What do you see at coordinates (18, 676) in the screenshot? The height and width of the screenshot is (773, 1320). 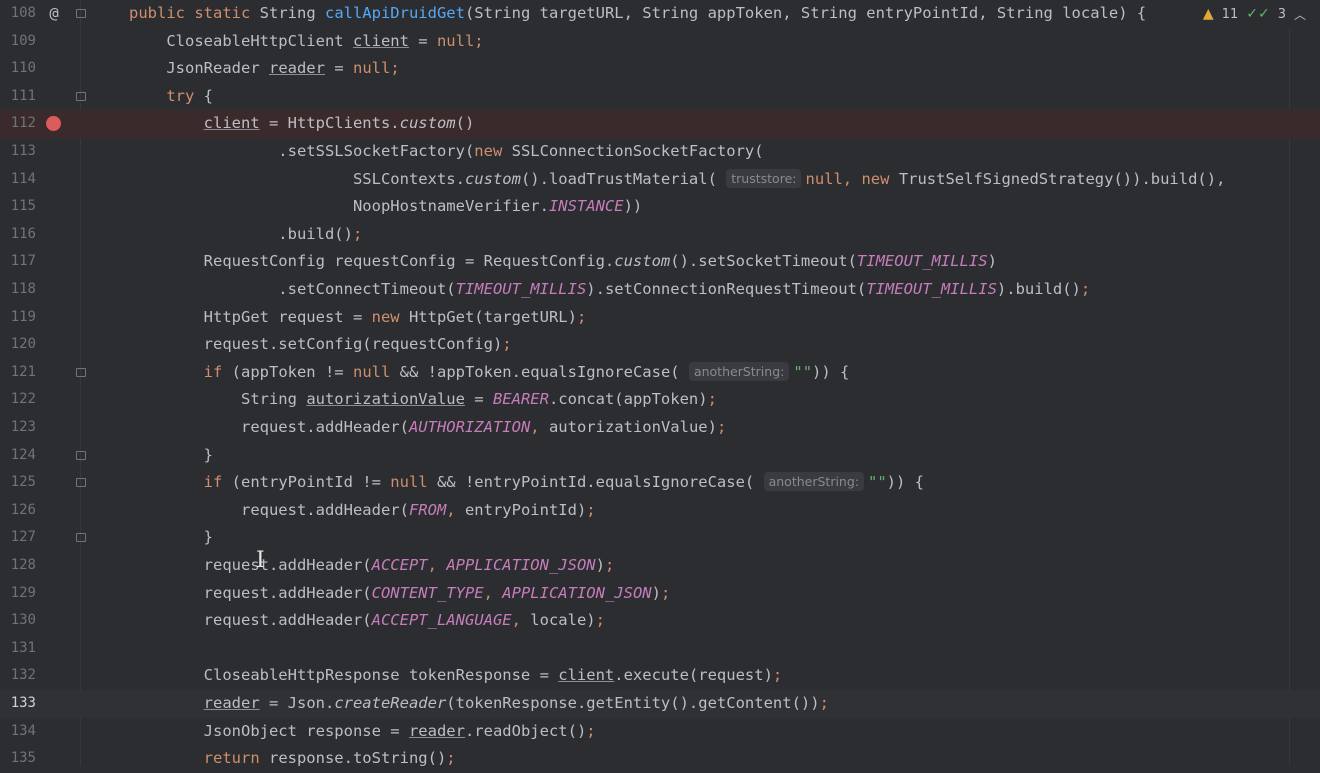 I see `line-number: 132` at bounding box center [18, 676].